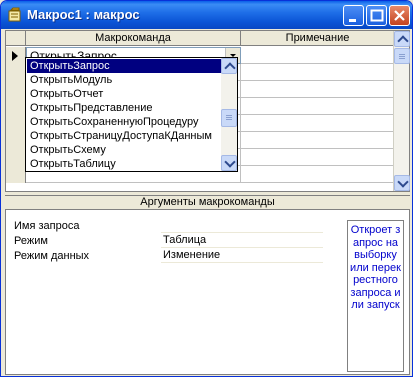 Image resolution: width=413 pixels, height=377 pixels. I want to click on query-name-field, so click(242, 226).